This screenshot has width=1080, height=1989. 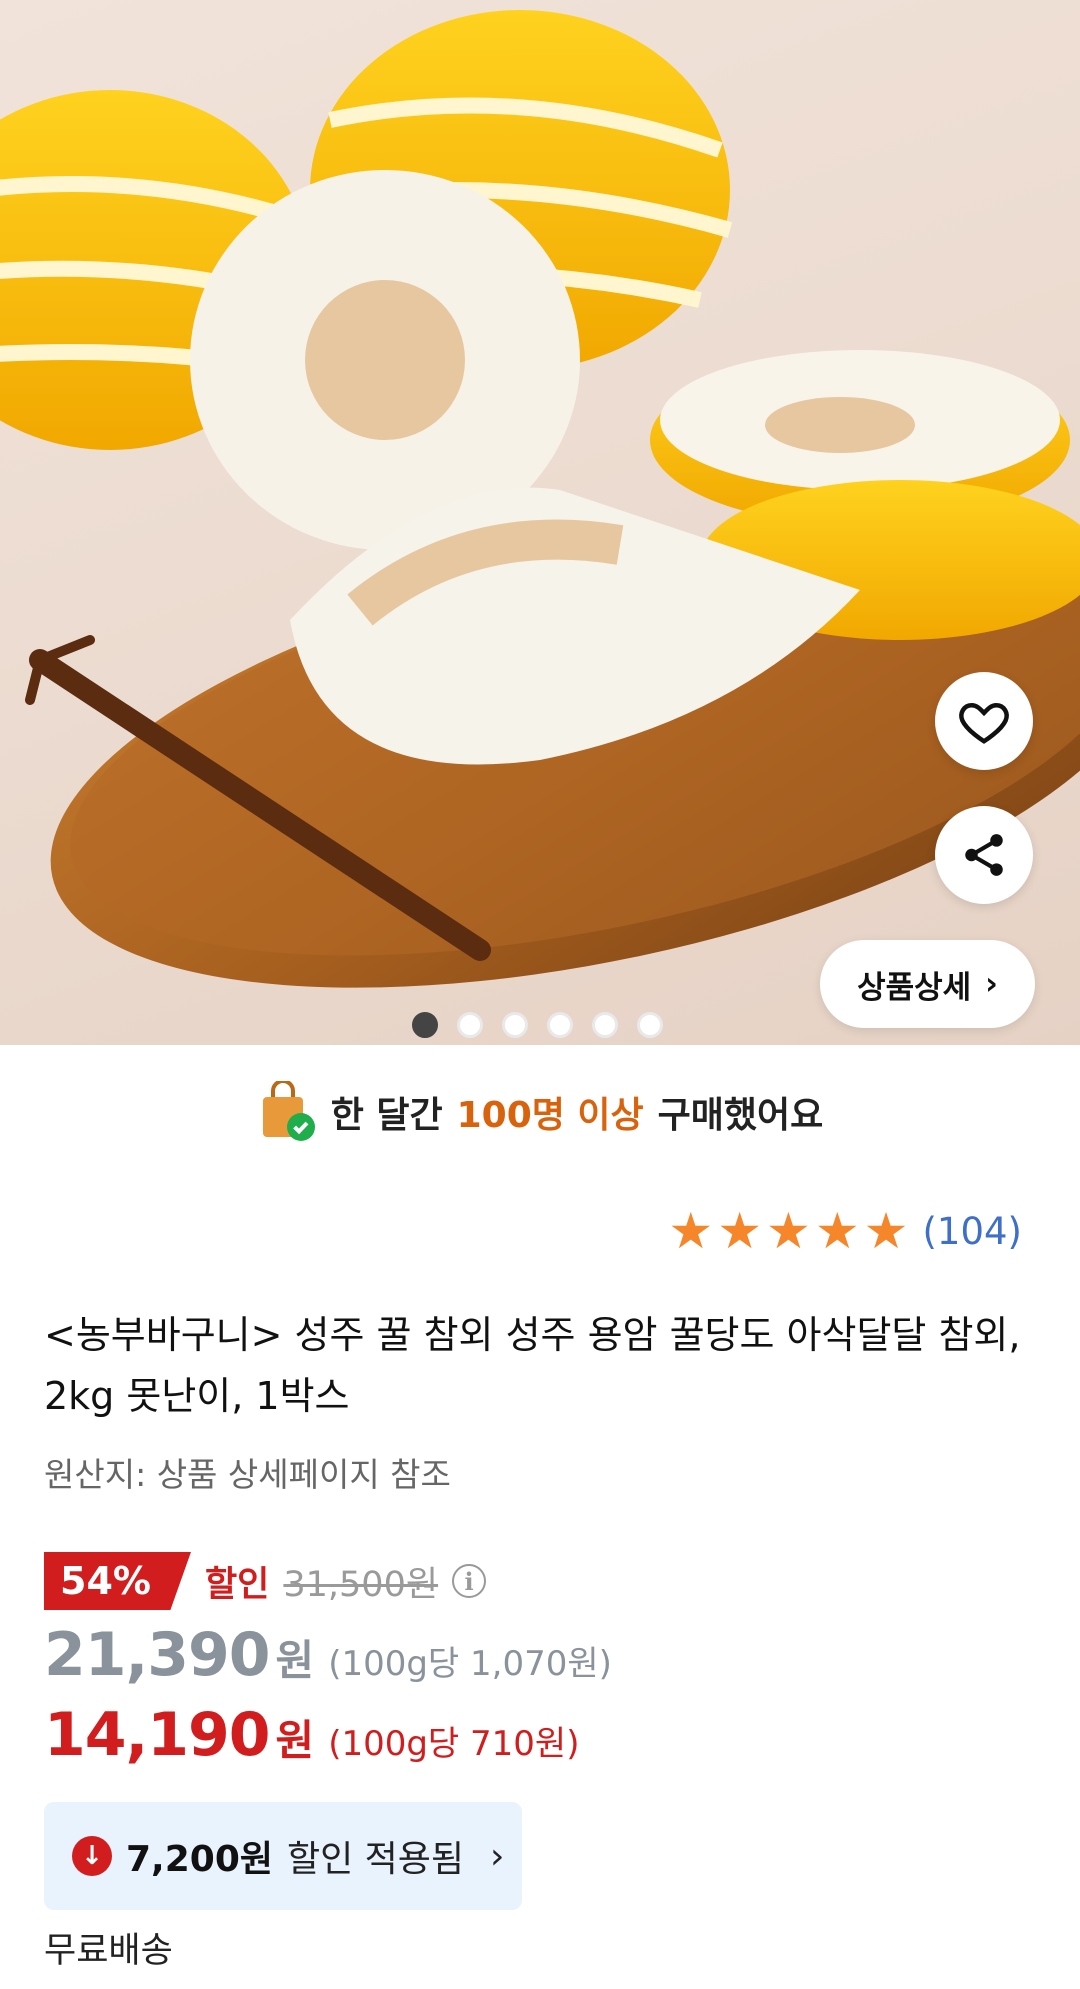 What do you see at coordinates (288, 1111) in the screenshot?
I see `shopping-bag-check-icon` at bounding box center [288, 1111].